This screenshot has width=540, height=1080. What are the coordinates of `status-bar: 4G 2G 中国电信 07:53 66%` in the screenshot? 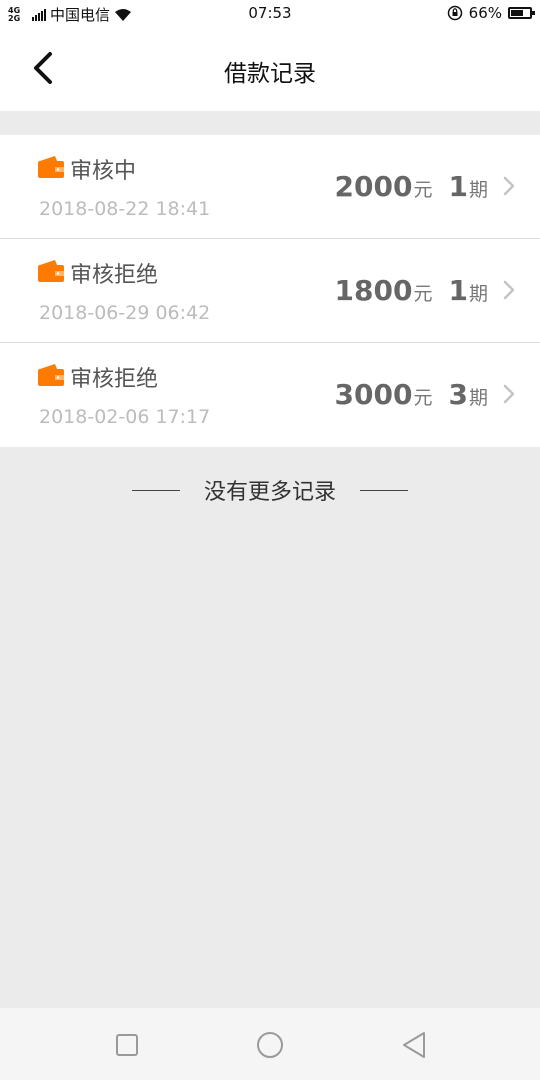 It's located at (270, 14).